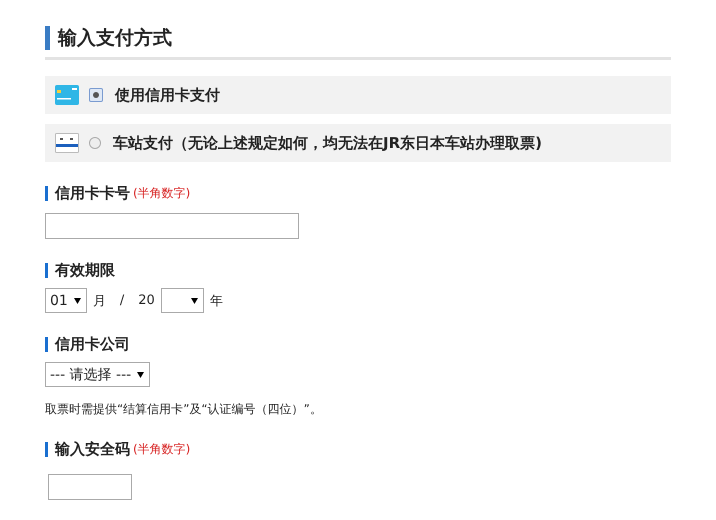 This screenshot has width=716, height=520. Describe the element at coordinates (216, 301) in the screenshot. I see `year-unit: 年` at that location.